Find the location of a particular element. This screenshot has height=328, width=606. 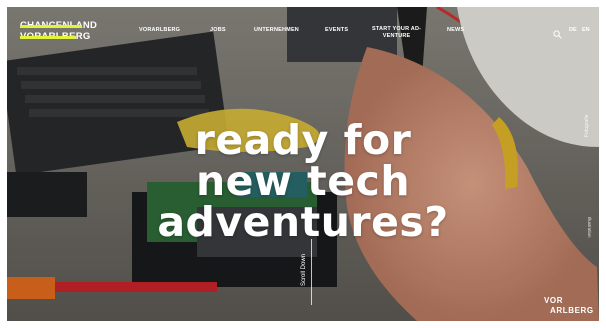

nav-item-jobs: JOBS is located at coordinates (218, 30).